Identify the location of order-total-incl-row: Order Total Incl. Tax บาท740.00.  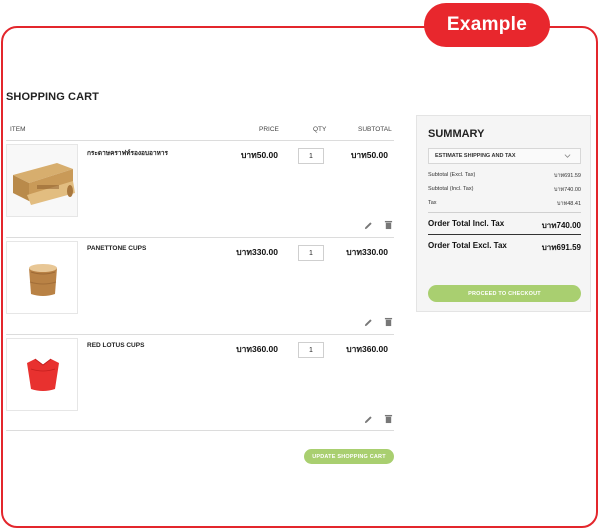
(504, 224).